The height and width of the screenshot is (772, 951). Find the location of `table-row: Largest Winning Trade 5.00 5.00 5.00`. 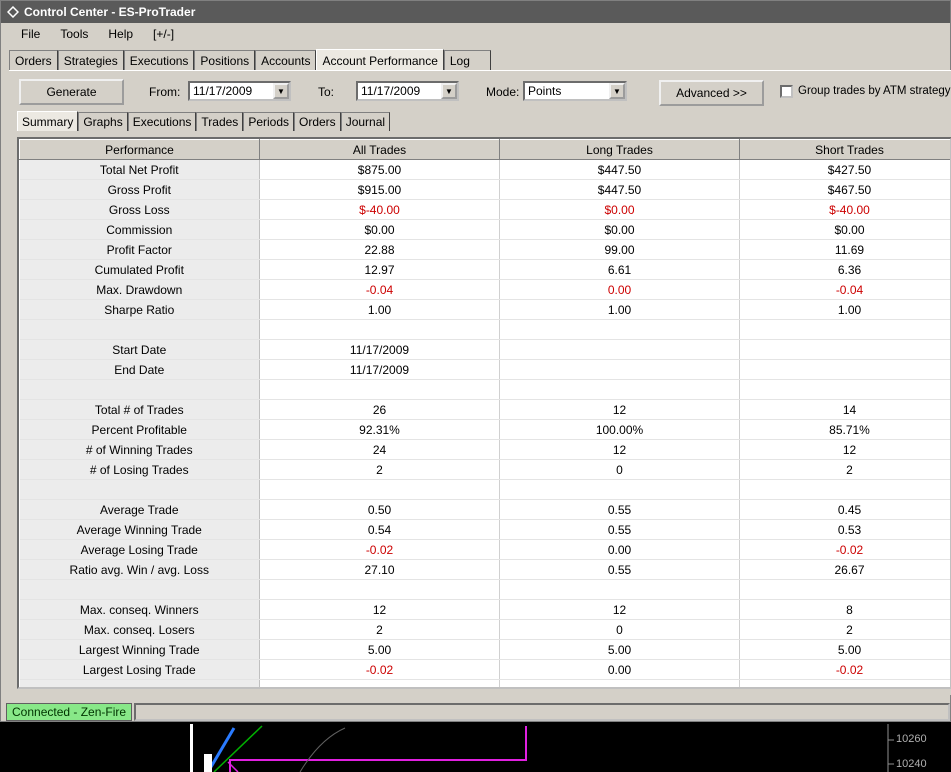

table-row: Largest Winning Trade 5.00 5.00 5.00 is located at coordinates (484, 649).